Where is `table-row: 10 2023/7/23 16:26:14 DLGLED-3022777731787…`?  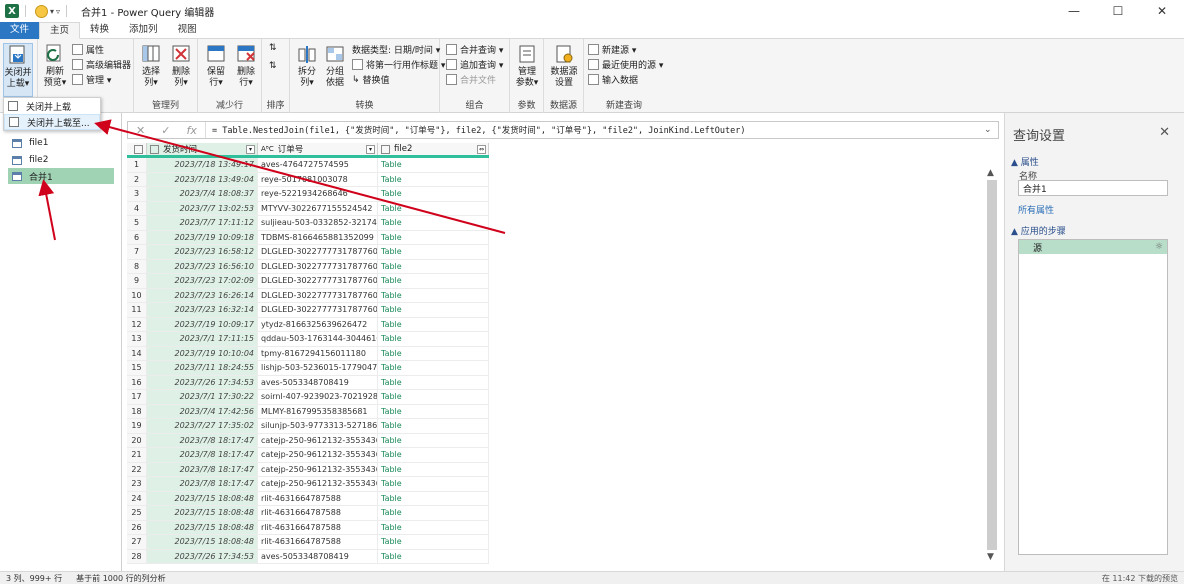
table-row: 10 2023/7/23 16:26:14 DLGLED-3022777731787… is located at coordinates (308, 295).